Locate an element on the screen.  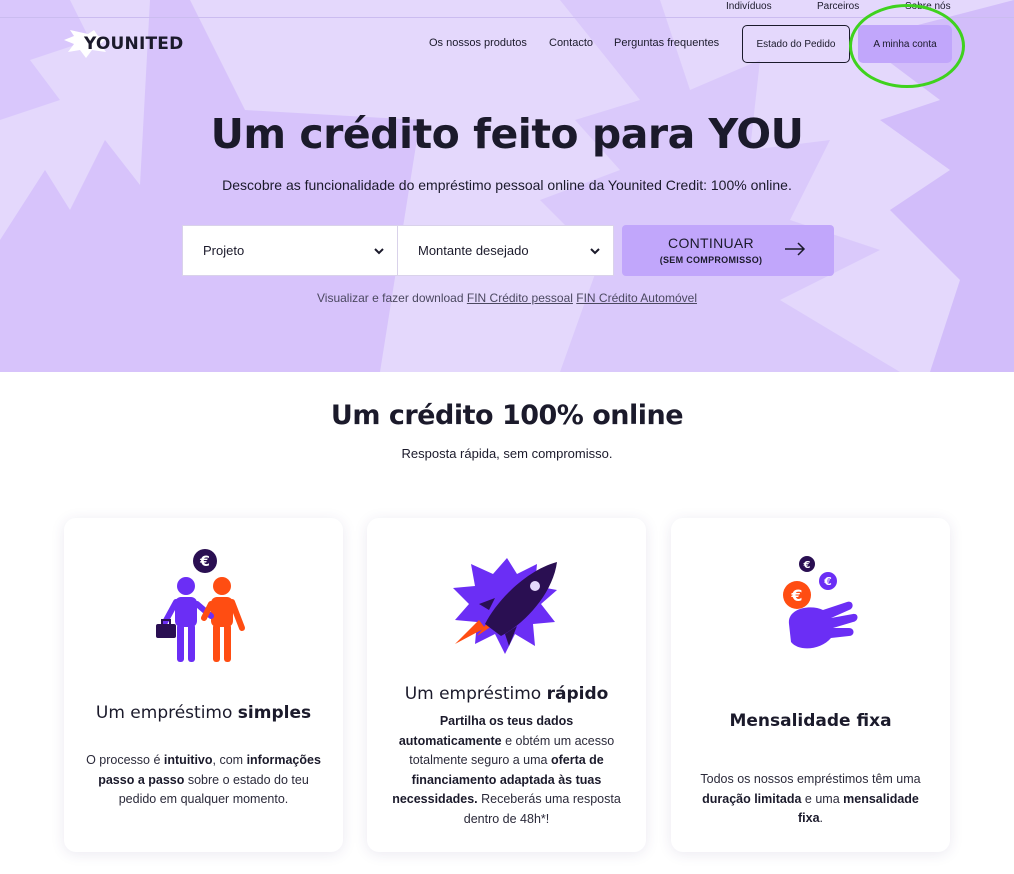
nav-products: Os nossos produtos is located at coordinates (478, 43).